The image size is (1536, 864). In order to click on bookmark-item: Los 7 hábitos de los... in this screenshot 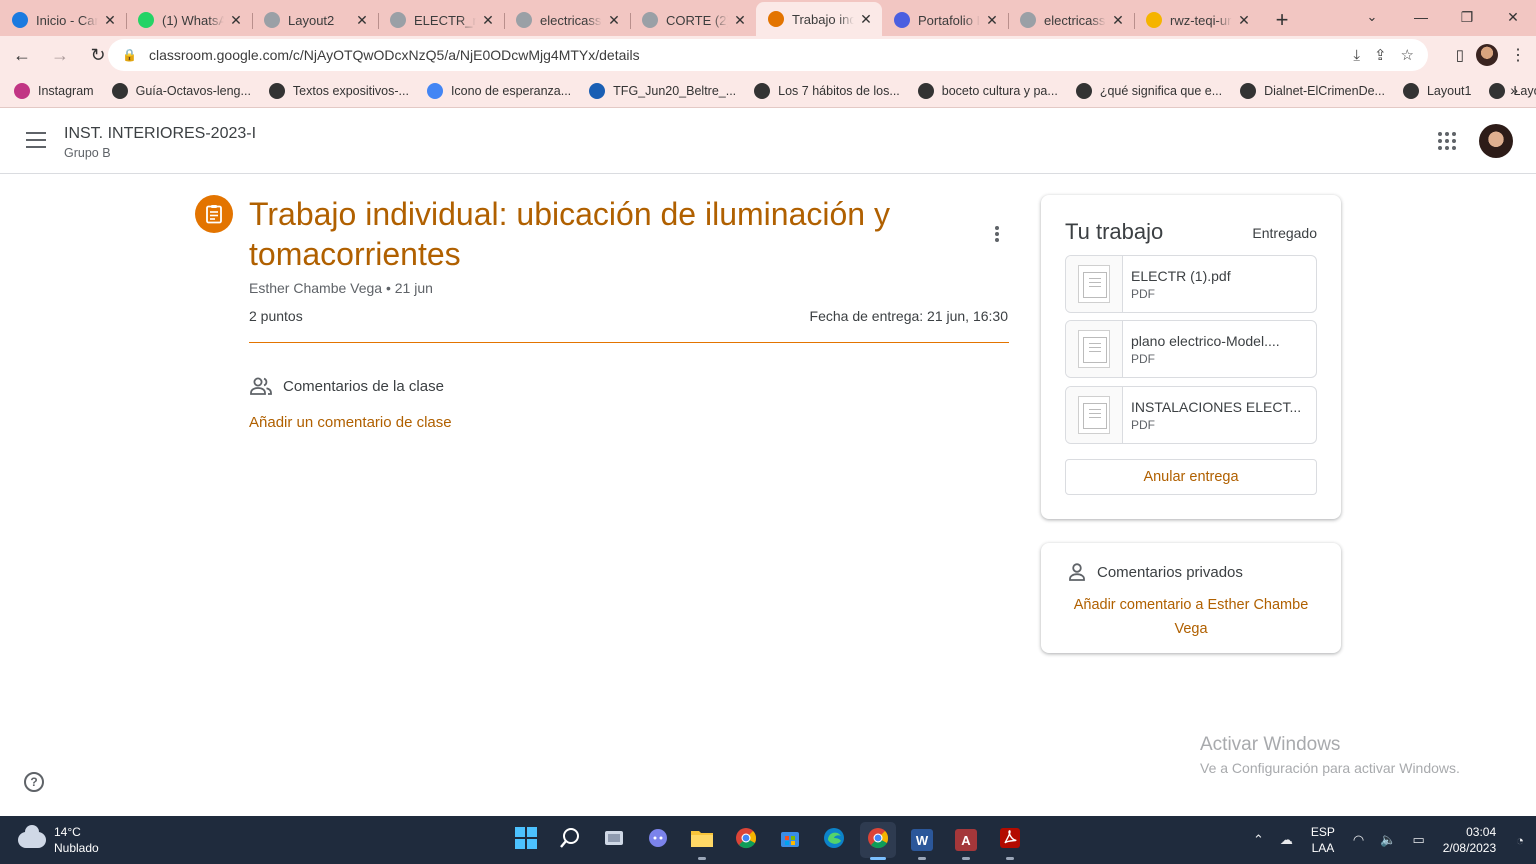, I will do `click(827, 90)`.